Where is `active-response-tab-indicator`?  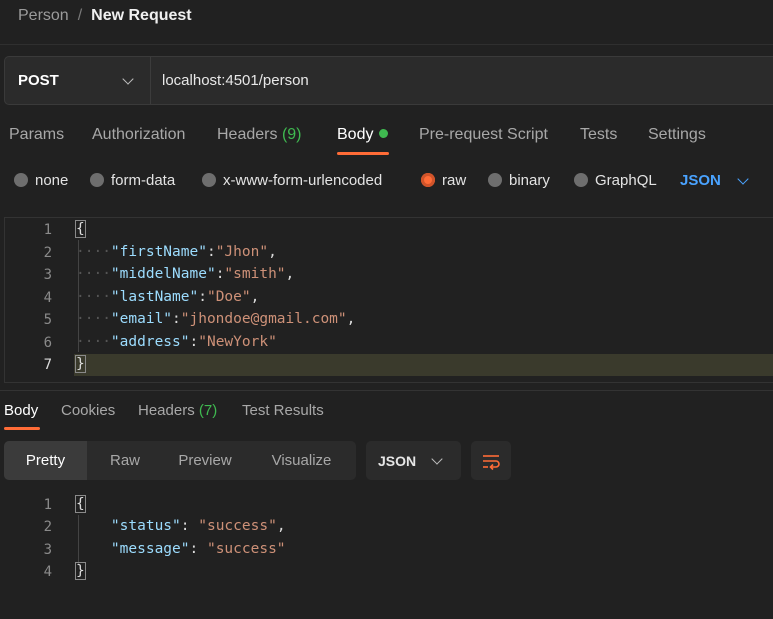 active-response-tab-indicator is located at coordinates (22, 428).